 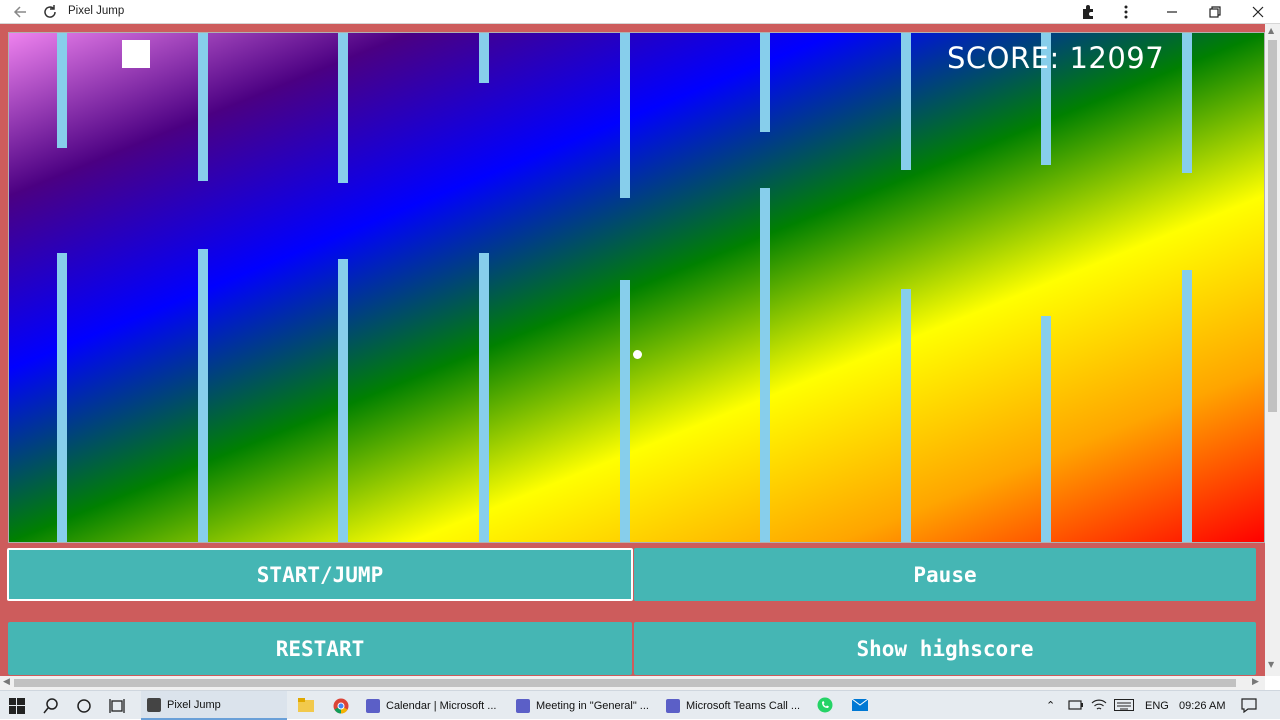 I want to click on taskbar-item-label: Pixel Jump, so click(x=194, y=704).